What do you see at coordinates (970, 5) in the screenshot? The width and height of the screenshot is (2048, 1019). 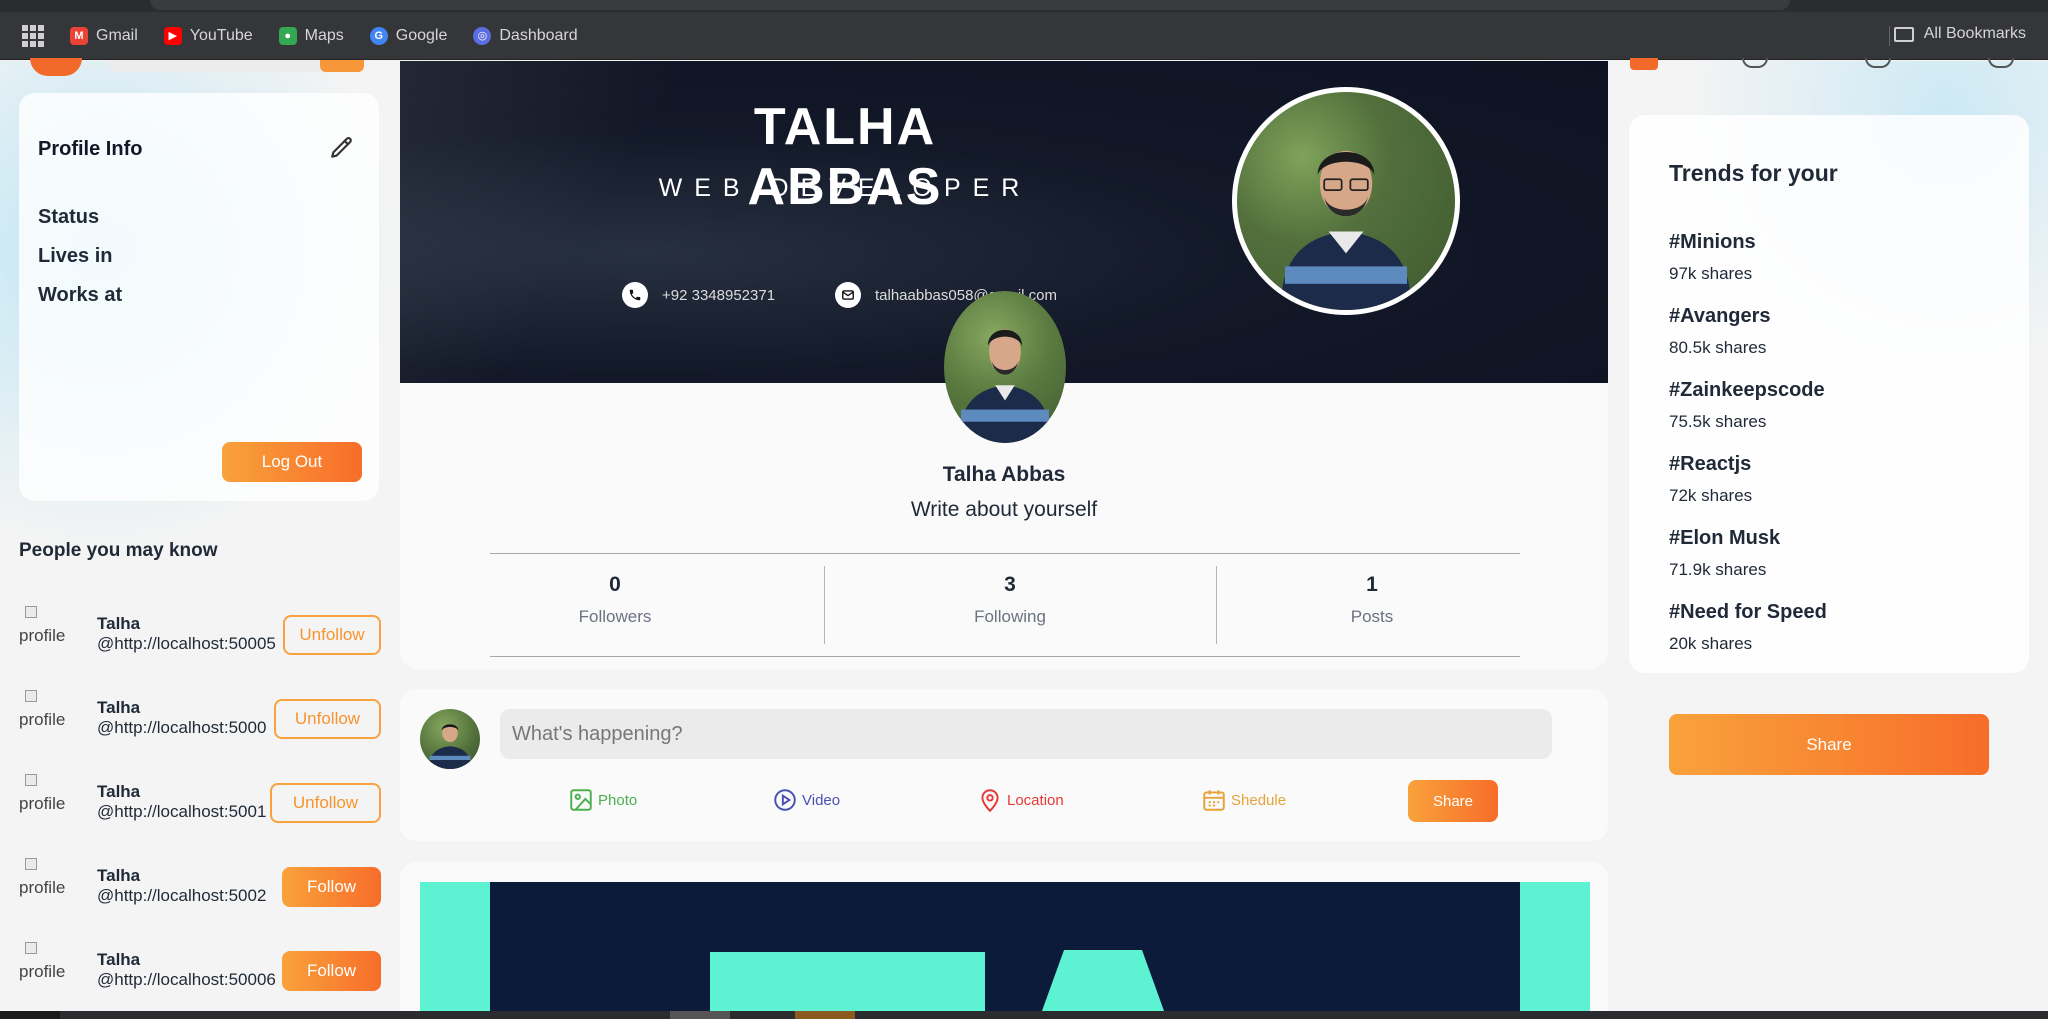 I see `omnibox-edge` at bounding box center [970, 5].